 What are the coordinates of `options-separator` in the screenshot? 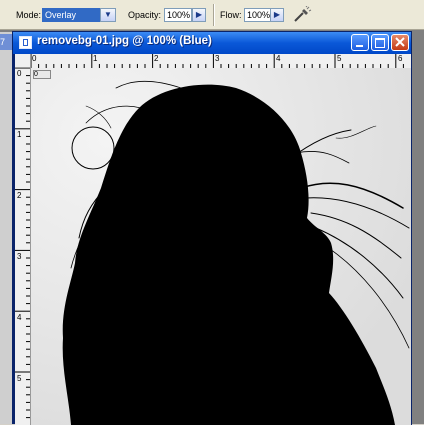 It's located at (214, 15).